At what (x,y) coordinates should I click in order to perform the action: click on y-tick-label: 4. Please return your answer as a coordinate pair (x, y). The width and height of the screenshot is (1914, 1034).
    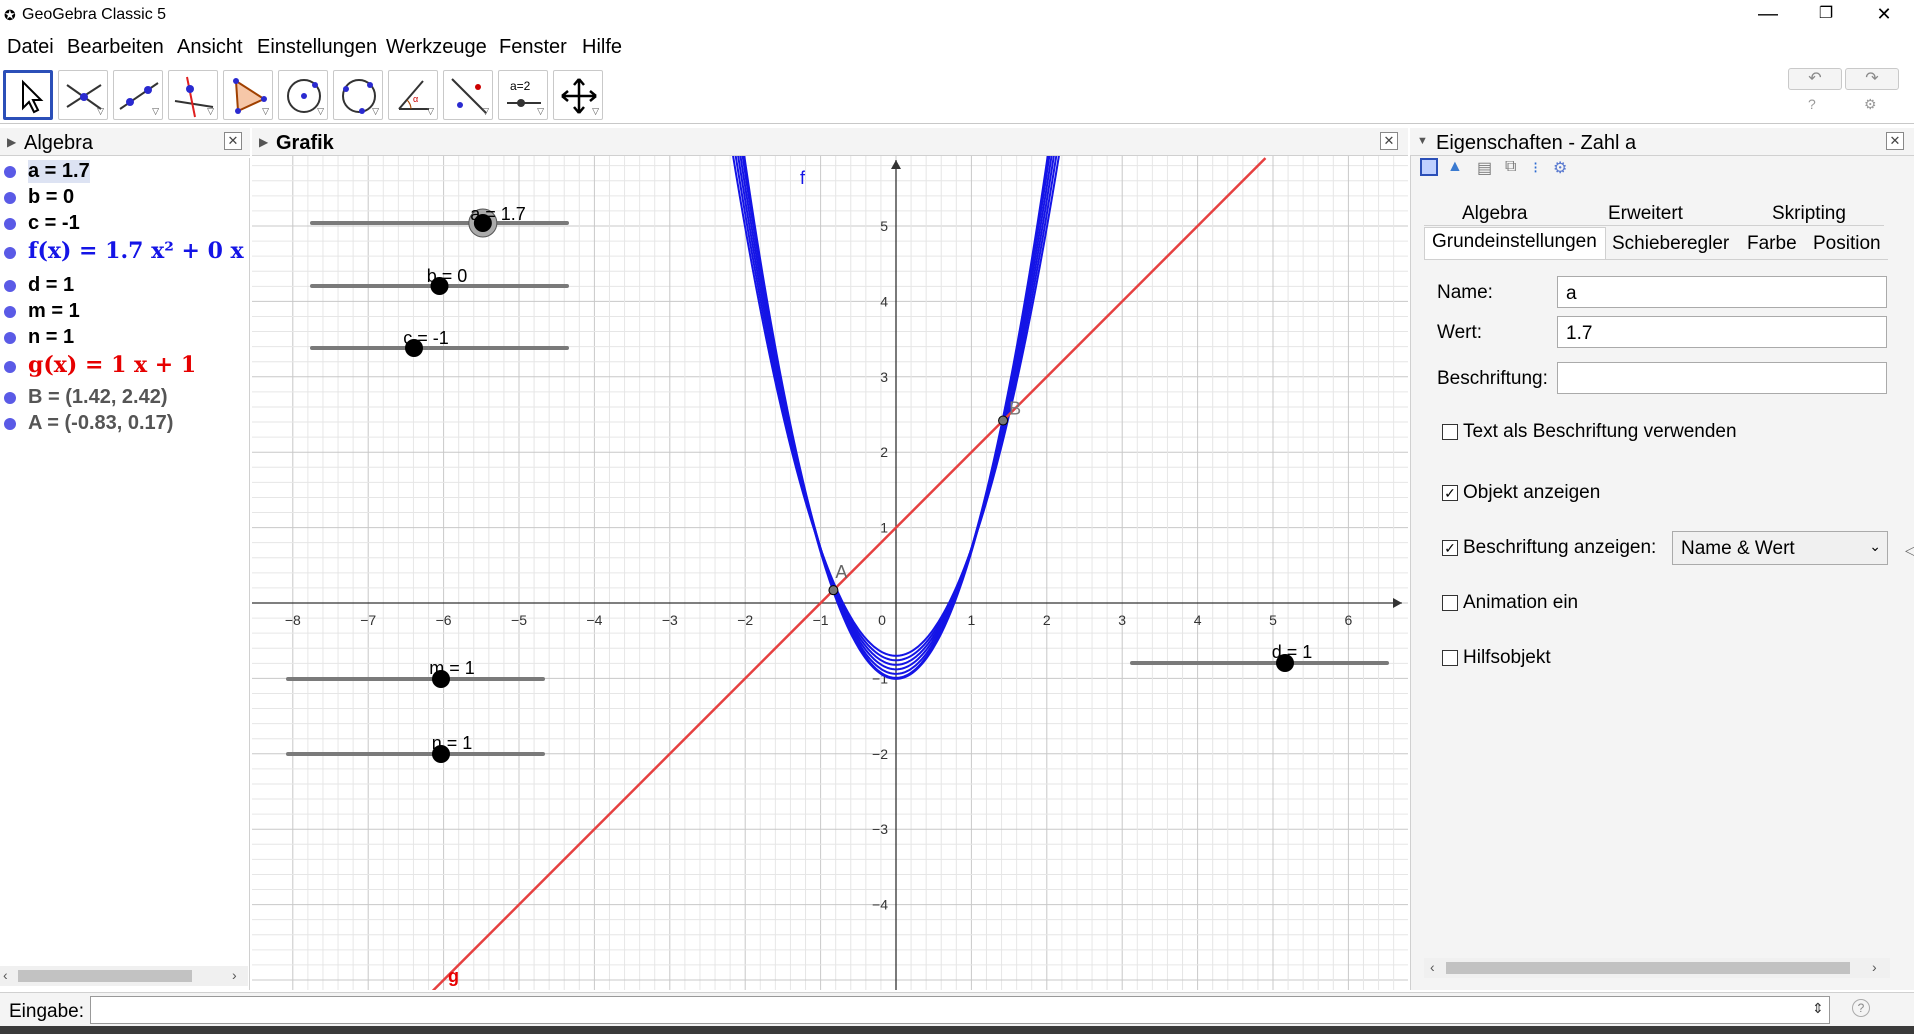
    Looking at the image, I should click on (884, 301).